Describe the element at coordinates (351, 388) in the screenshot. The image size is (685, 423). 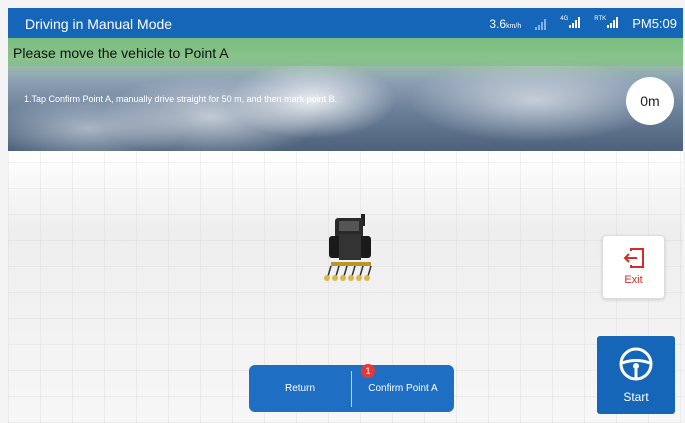
I see `action-bar: Return Confirm Point A` at that location.